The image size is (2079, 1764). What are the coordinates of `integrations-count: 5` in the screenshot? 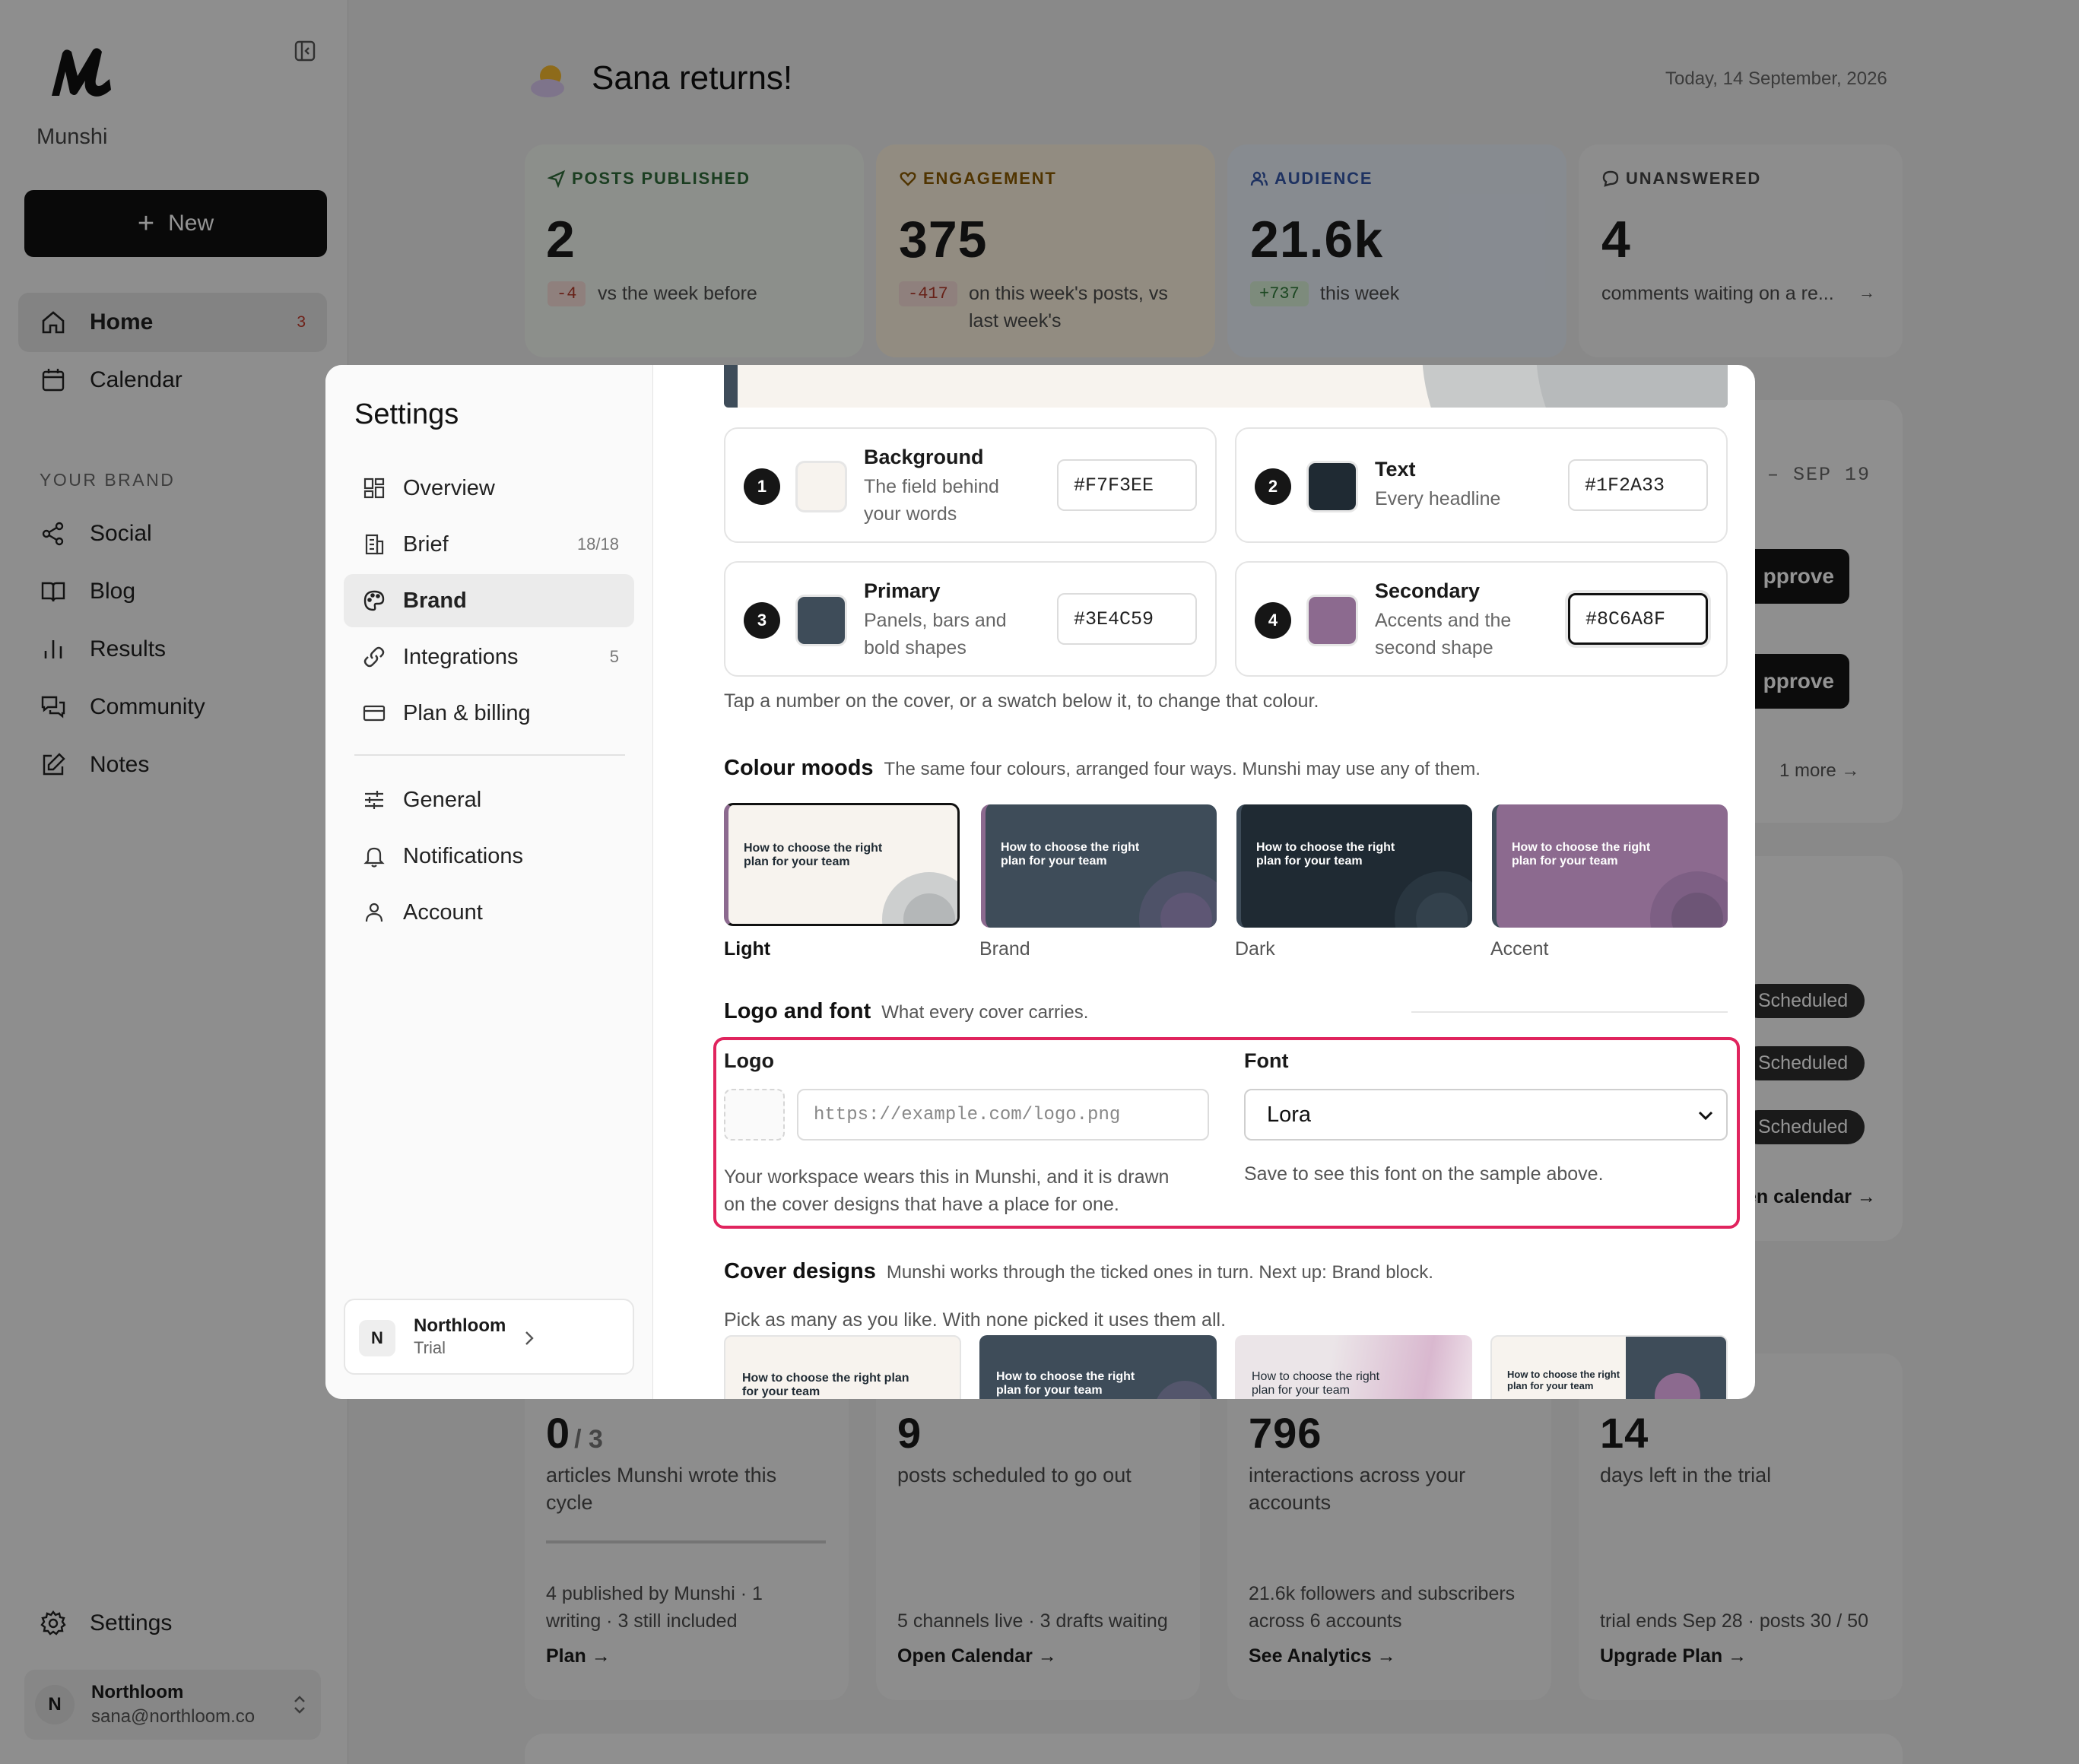 It's located at (614, 656).